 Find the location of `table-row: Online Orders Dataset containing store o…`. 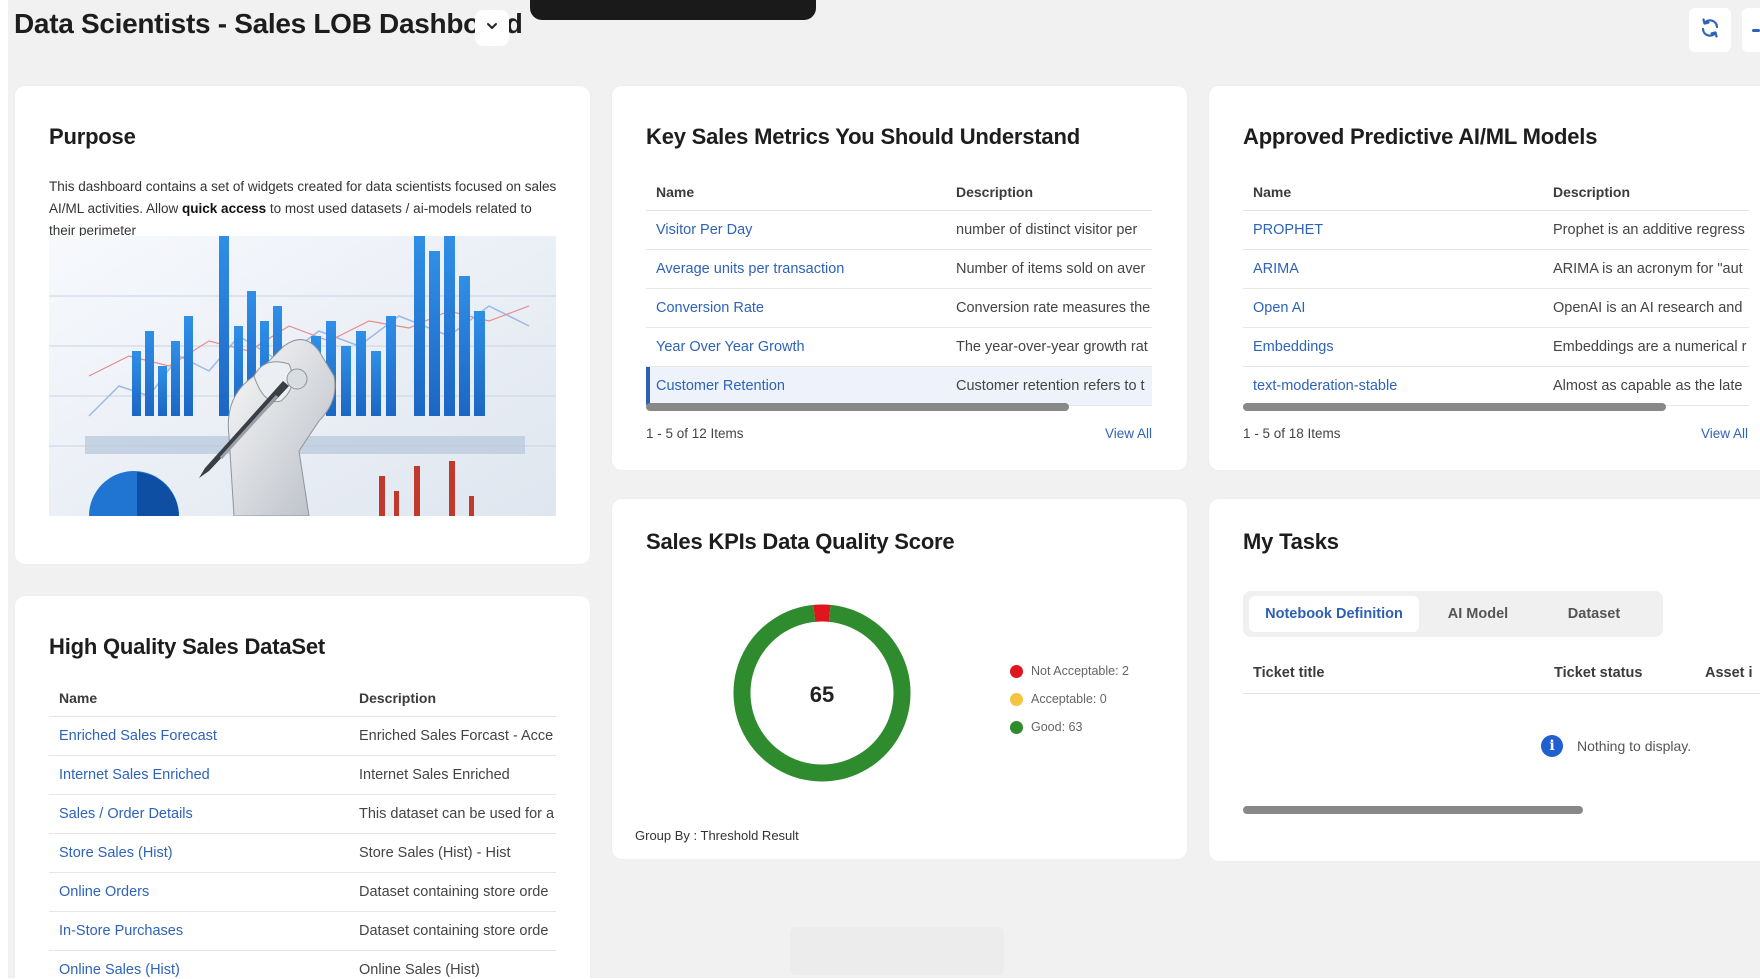

table-row: Online Orders Dataset containing store o… is located at coordinates (302, 892).